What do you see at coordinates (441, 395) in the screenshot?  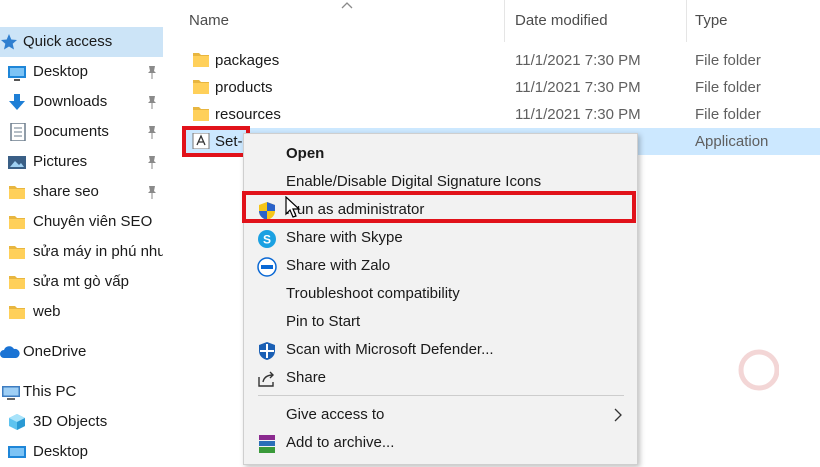 I see `menu-separator` at bounding box center [441, 395].